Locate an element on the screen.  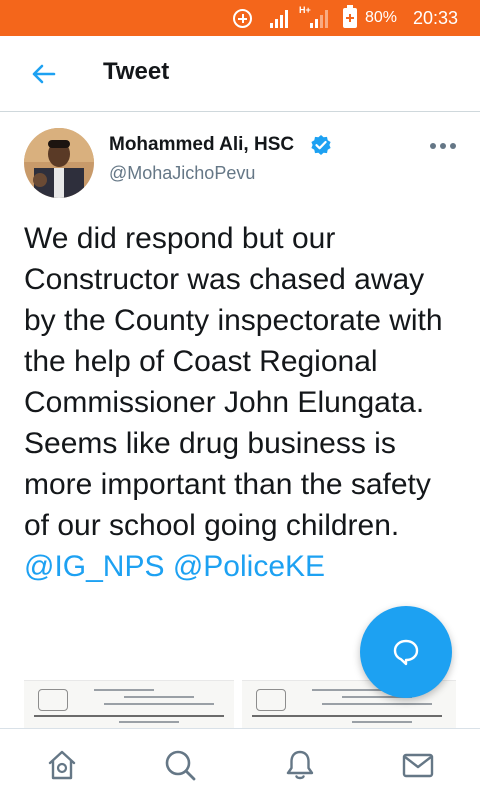
network-type-label: H+ is located at coordinates (305, 10).